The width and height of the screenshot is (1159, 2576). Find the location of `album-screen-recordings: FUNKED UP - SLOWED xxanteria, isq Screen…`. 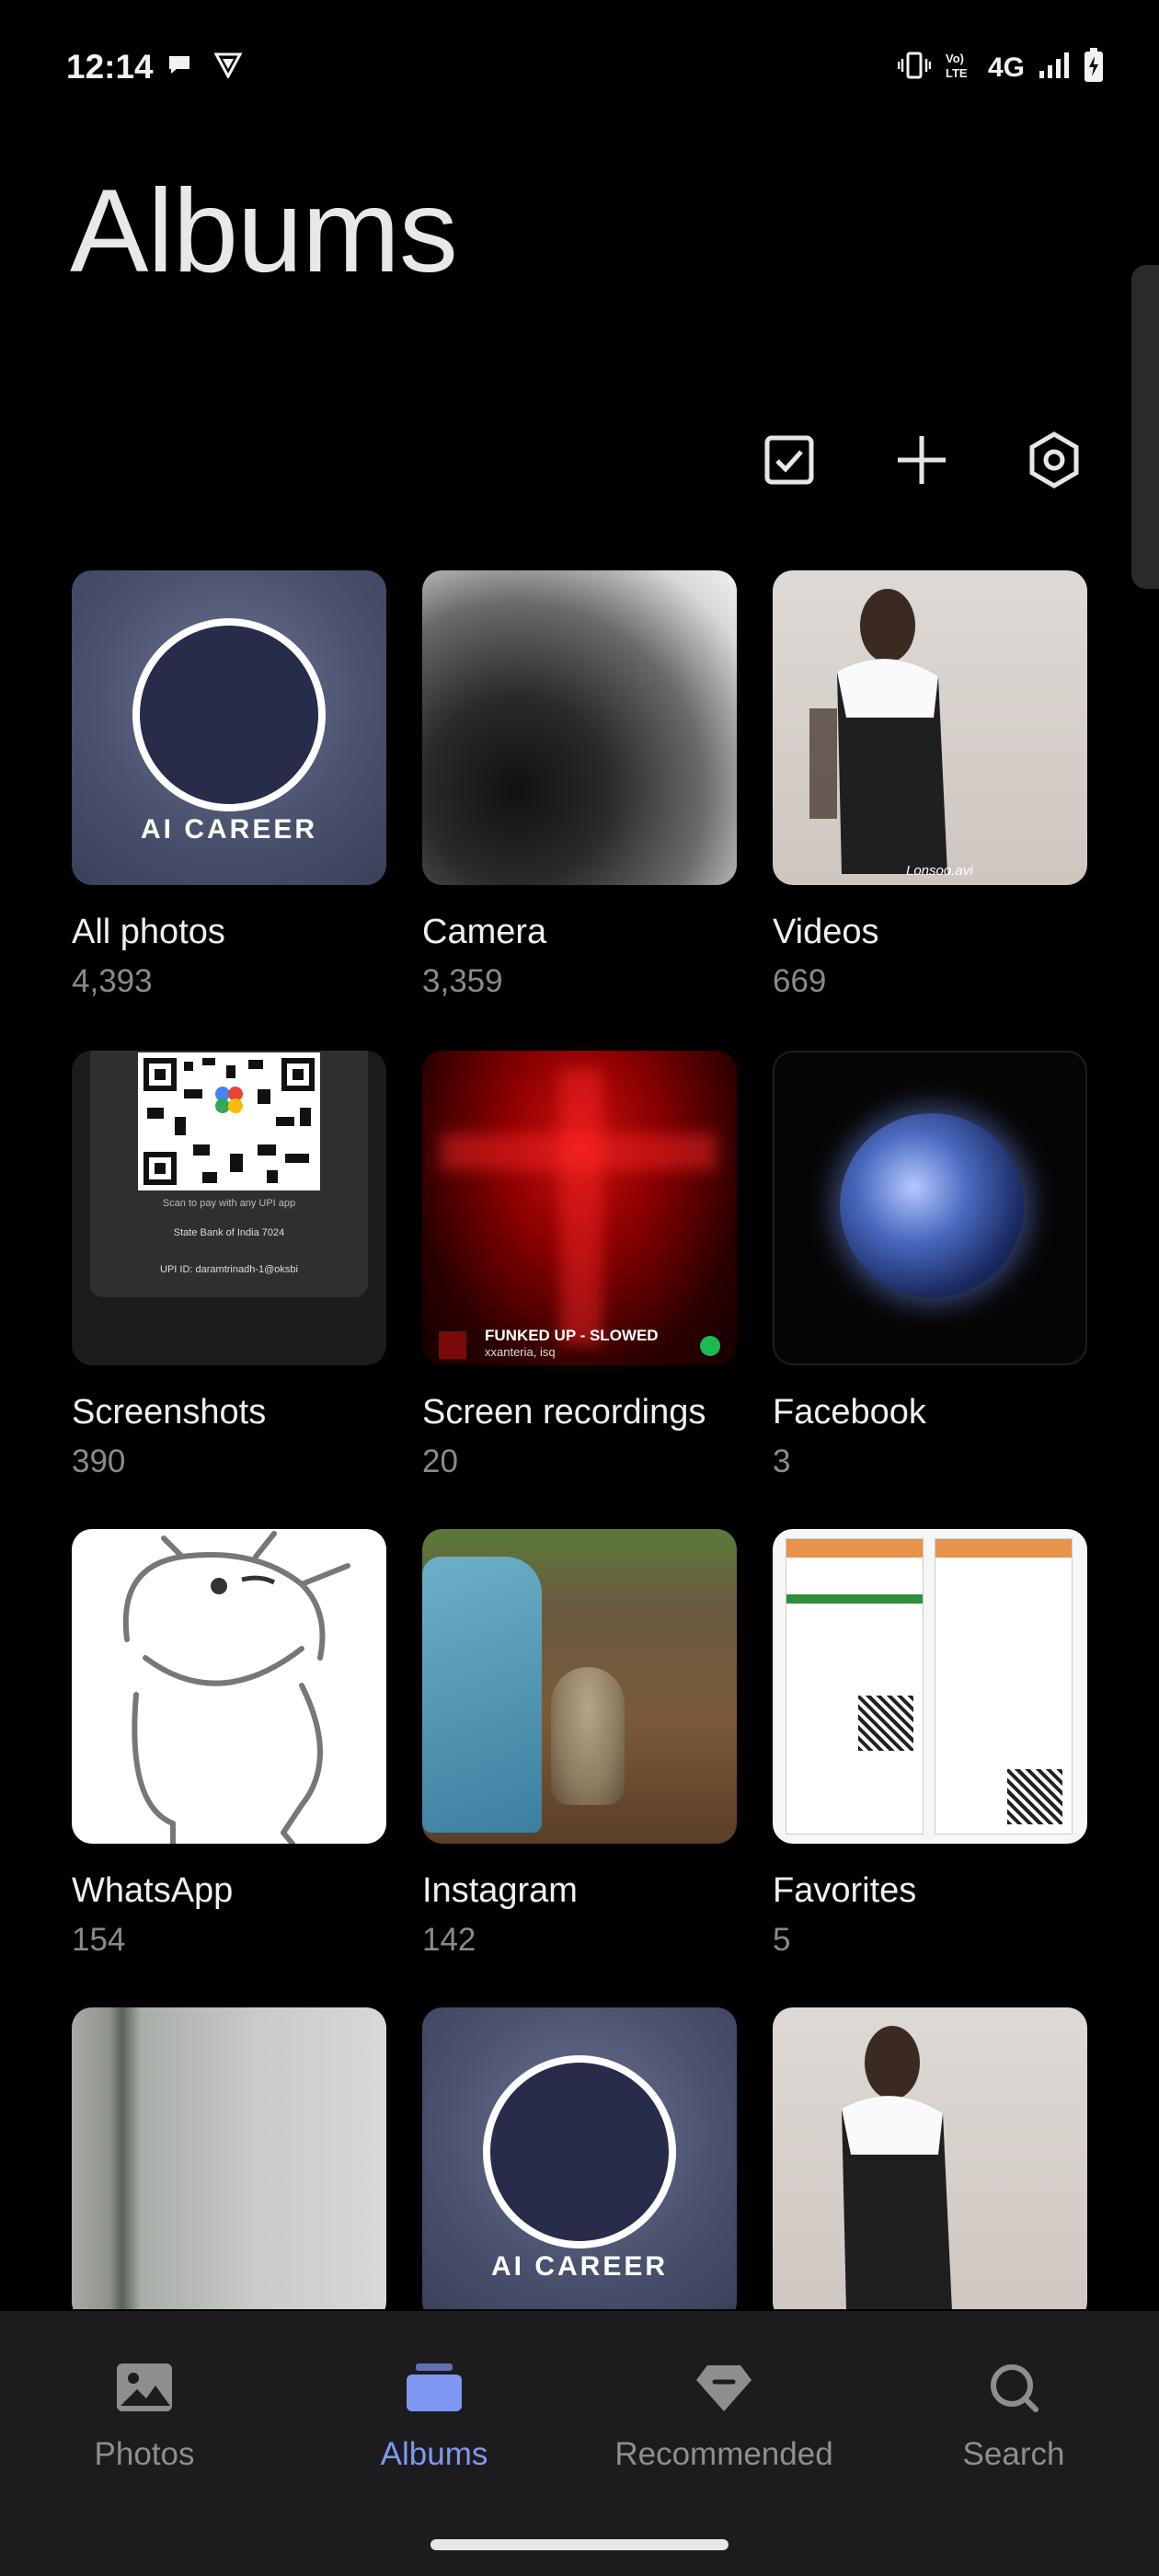

album-screen-recordings: FUNKED UP - SLOWED xxanteria, isq Screen… is located at coordinates (579, 1265).